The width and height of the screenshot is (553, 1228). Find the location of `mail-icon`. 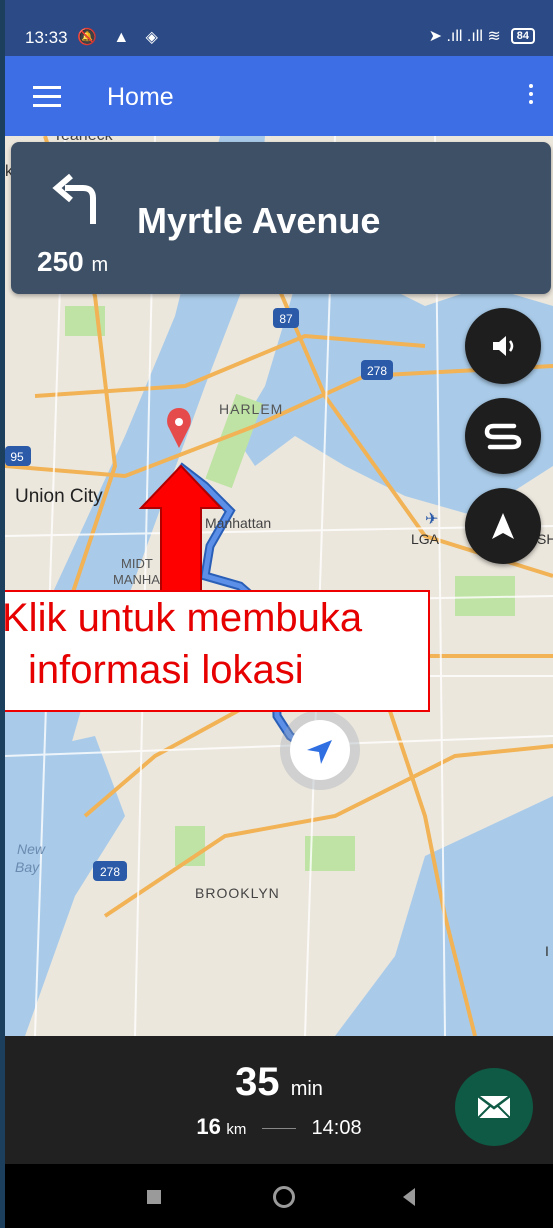

mail-icon is located at coordinates (494, 1107).